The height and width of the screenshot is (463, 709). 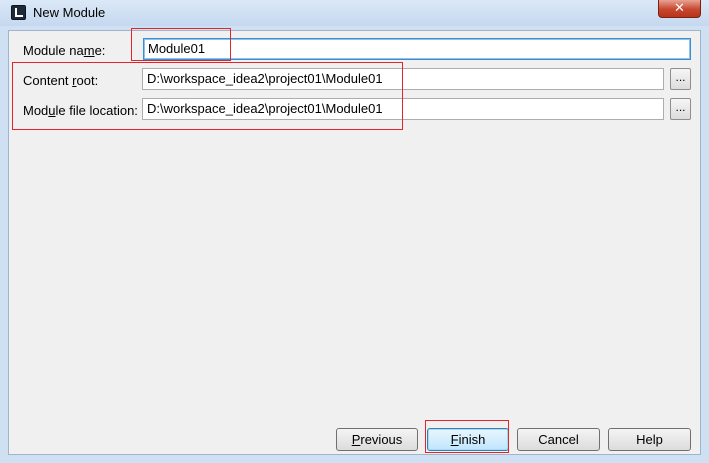 What do you see at coordinates (80, 110) in the screenshot?
I see `module-file-location-label: Module file location:` at bounding box center [80, 110].